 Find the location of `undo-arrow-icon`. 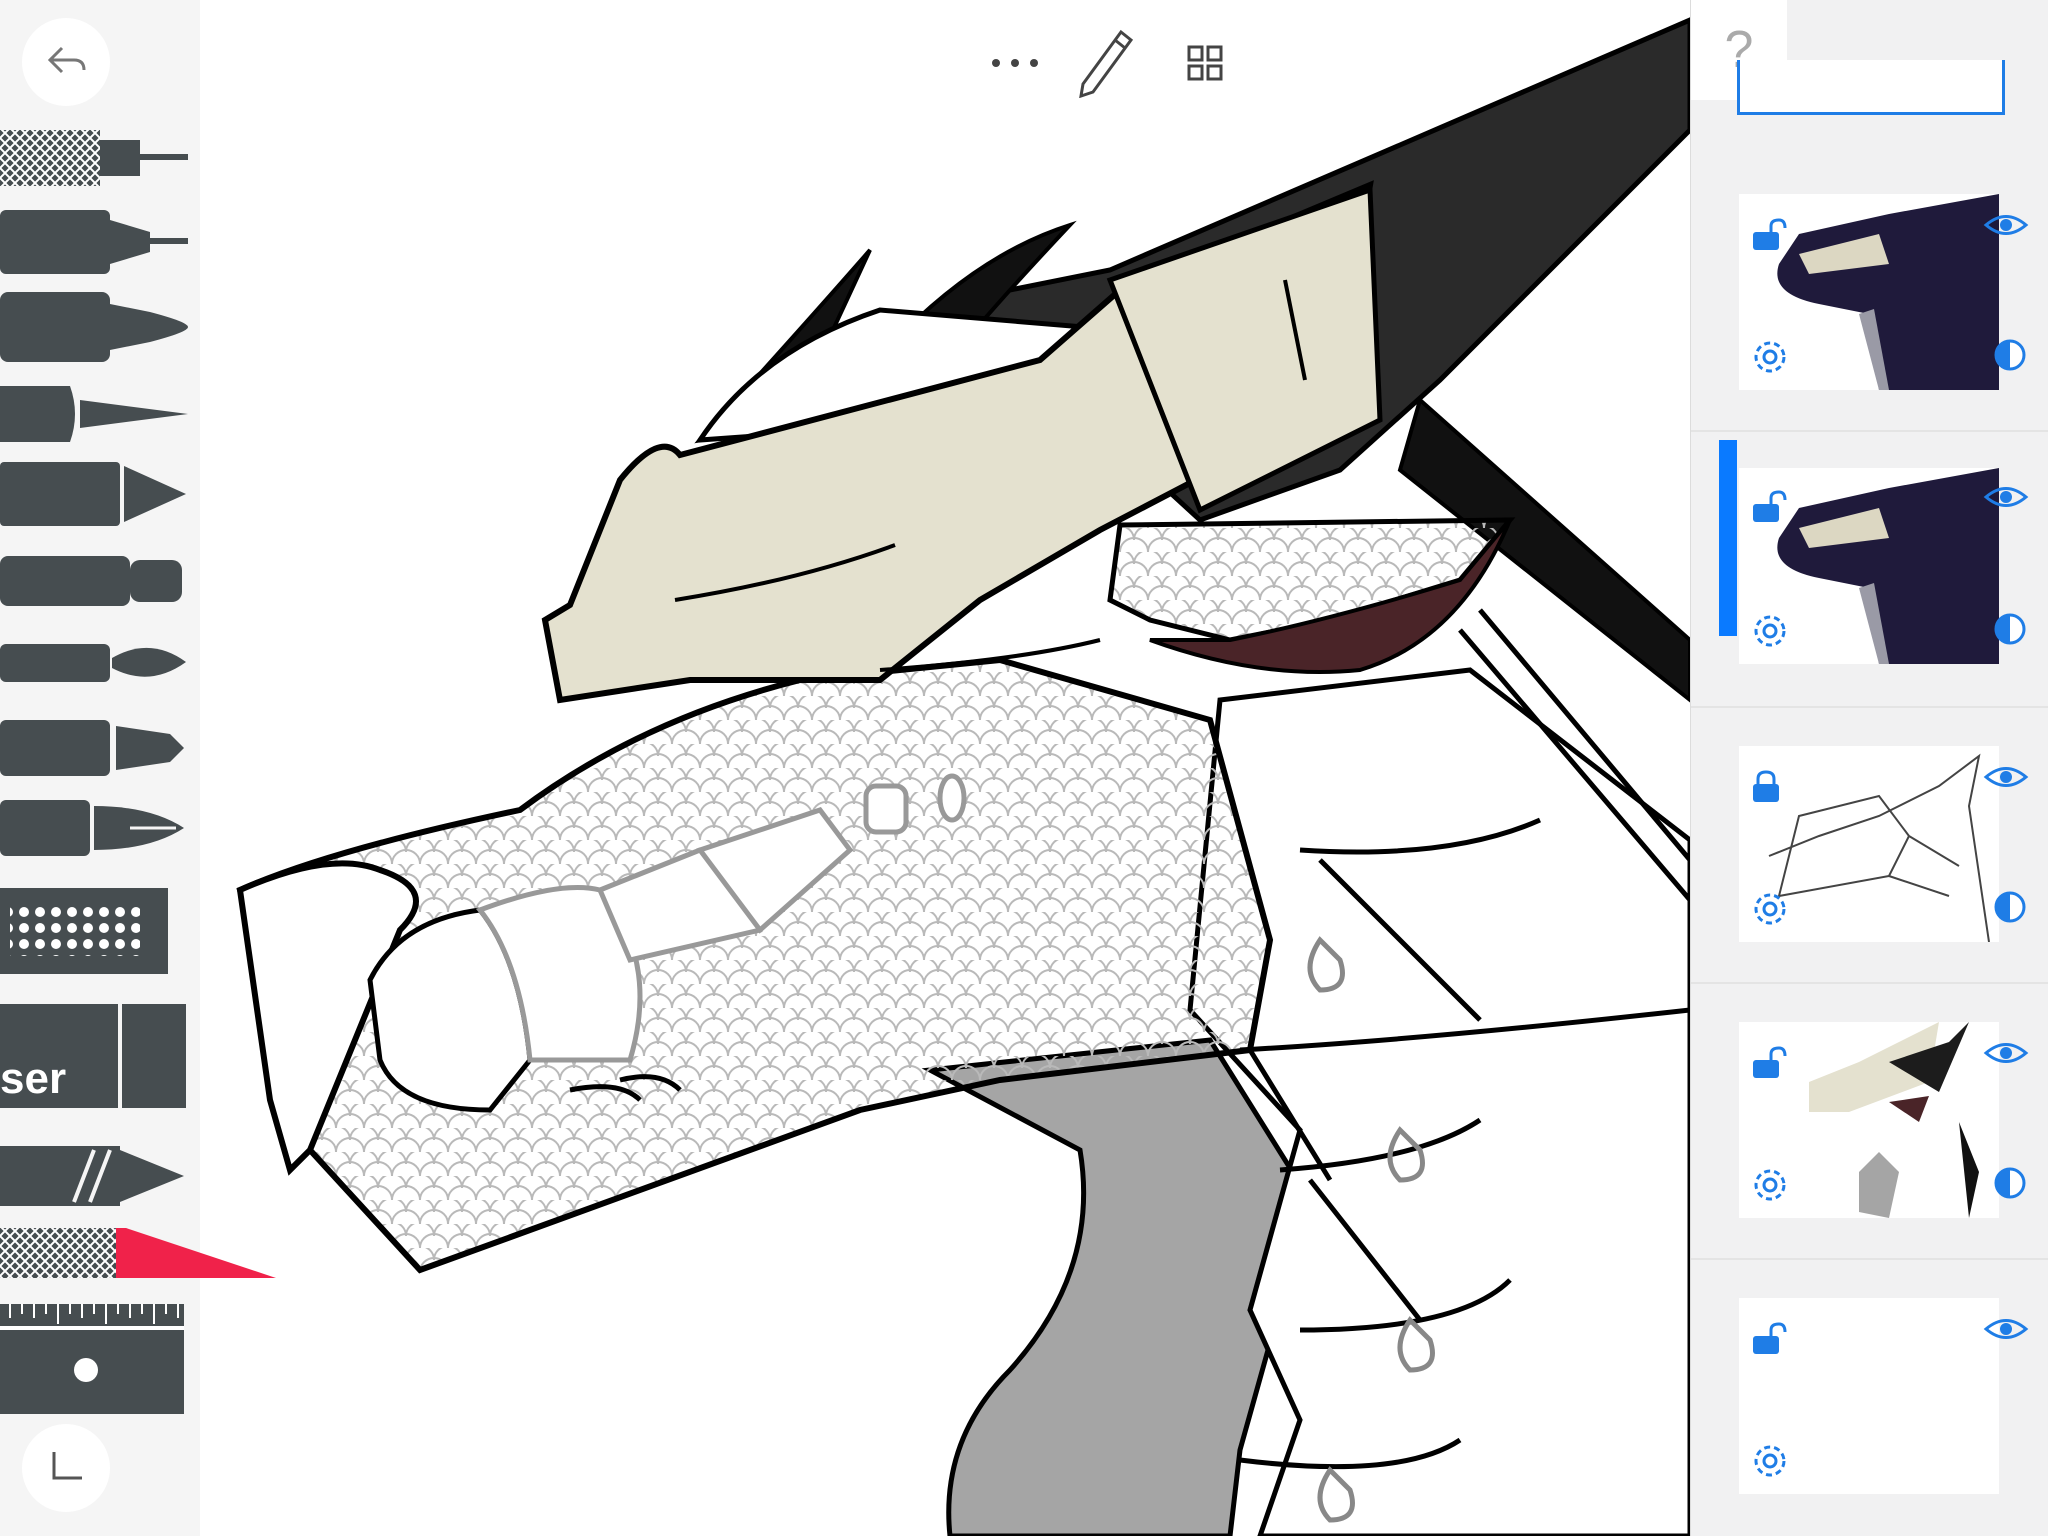

undo-arrow-icon is located at coordinates (66, 62).